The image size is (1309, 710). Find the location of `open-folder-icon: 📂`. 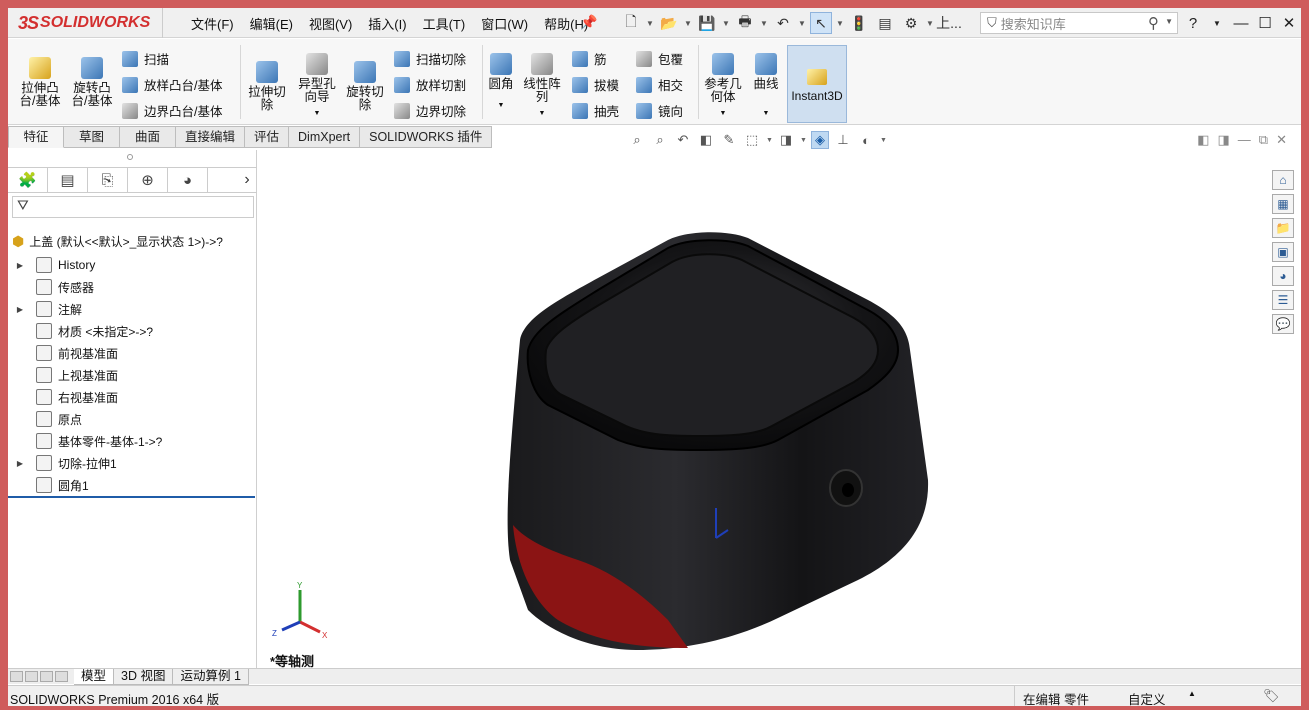

open-folder-icon: 📂 is located at coordinates (669, 23).